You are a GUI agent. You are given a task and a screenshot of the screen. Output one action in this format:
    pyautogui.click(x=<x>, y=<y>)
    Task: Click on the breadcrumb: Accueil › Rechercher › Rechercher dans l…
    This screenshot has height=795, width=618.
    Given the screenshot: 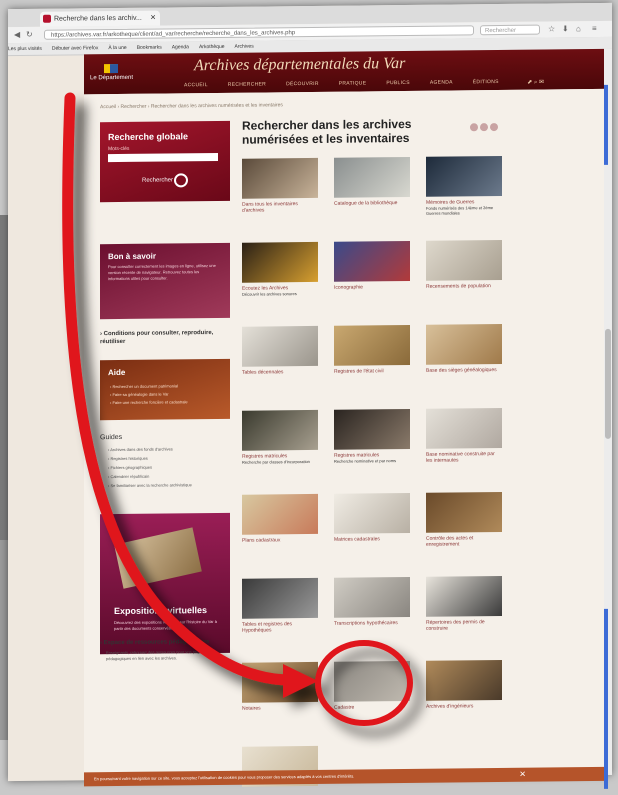 What is the action you would take?
    pyautogui.click(x=191, y=106)
    